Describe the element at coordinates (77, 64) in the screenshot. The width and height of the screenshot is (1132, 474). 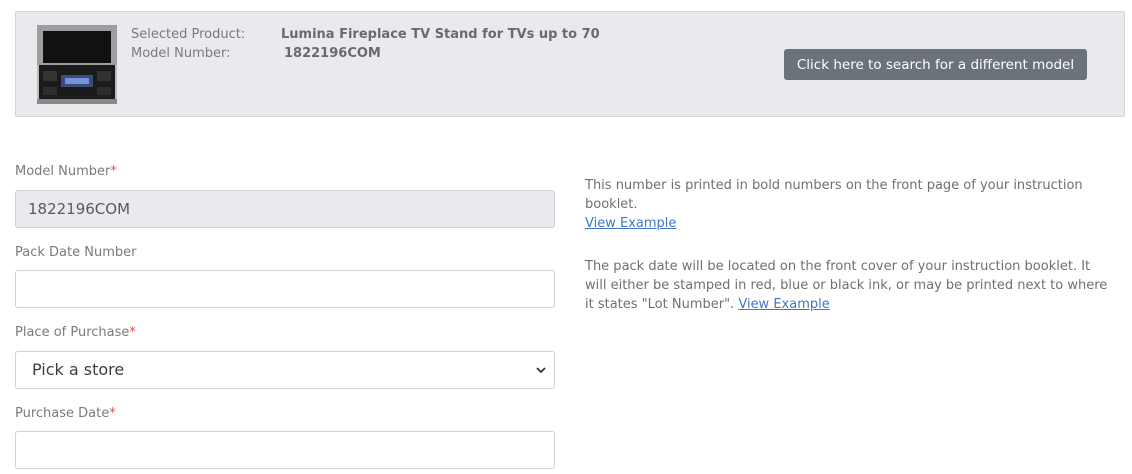
I see `product-thumbnail-image` at that location.